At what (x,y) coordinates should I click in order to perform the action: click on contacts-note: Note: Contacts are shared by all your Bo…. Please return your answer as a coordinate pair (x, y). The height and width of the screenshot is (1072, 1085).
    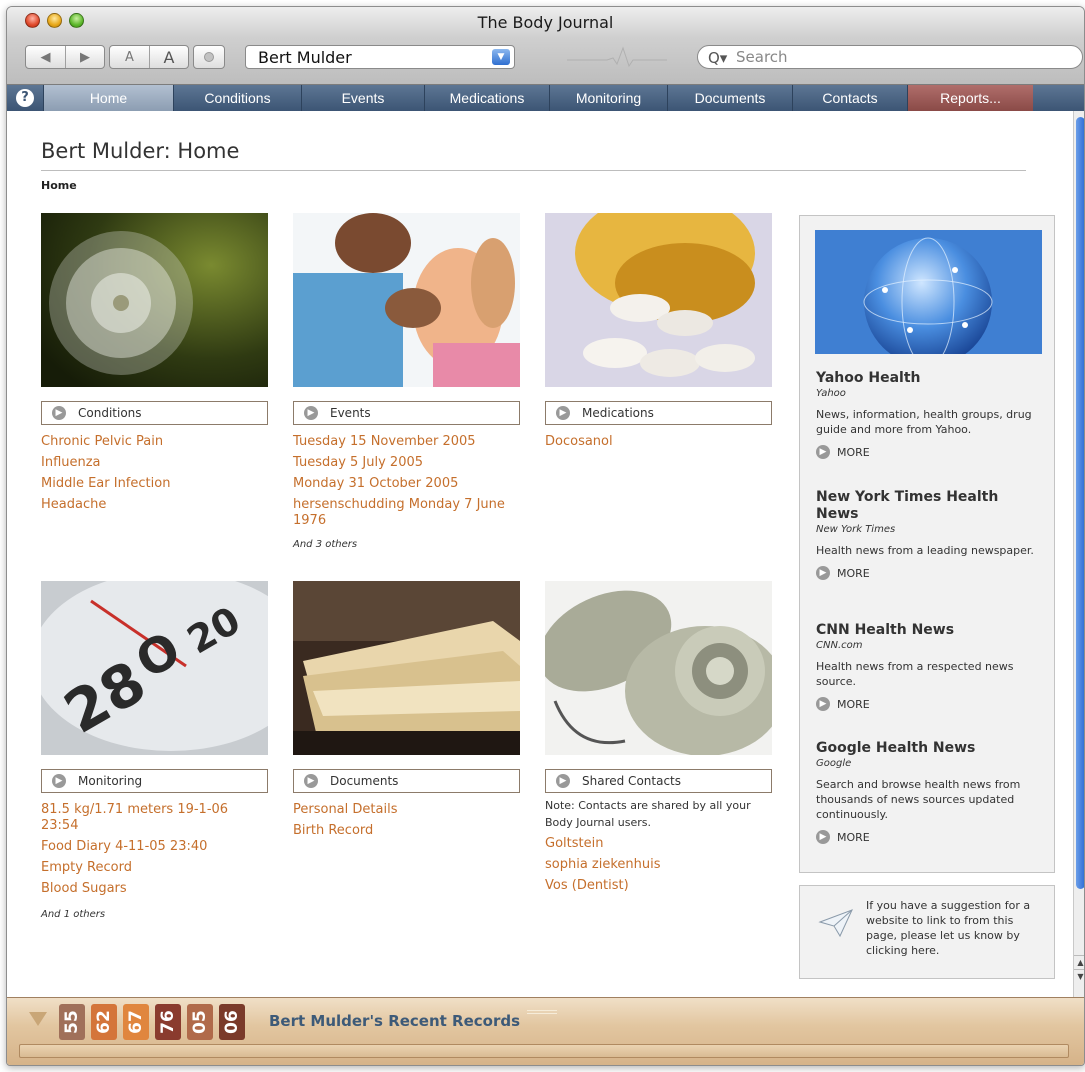
    Looking at the image, I should click on (648, 814).